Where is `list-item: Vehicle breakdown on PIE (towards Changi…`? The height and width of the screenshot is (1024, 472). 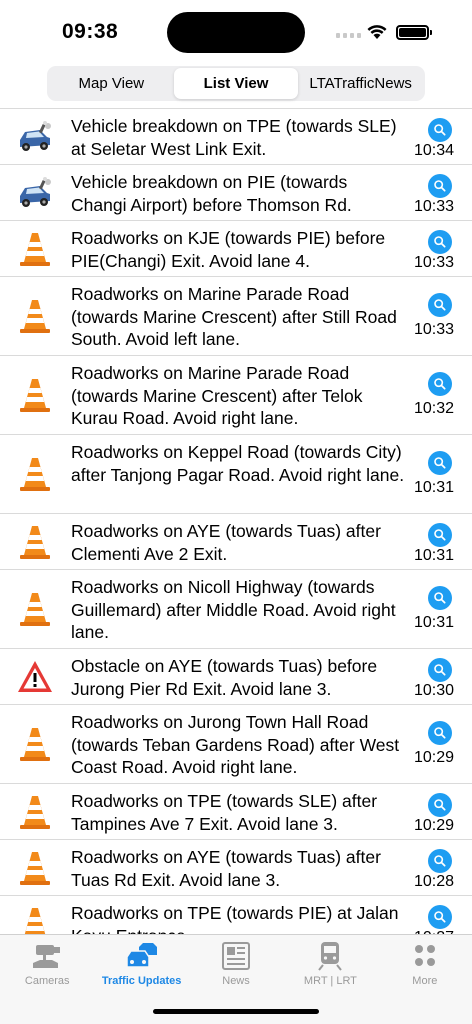 list-item: Vehicle breakdown on PIE (towards Changi… is located at coordinates (236, 193).